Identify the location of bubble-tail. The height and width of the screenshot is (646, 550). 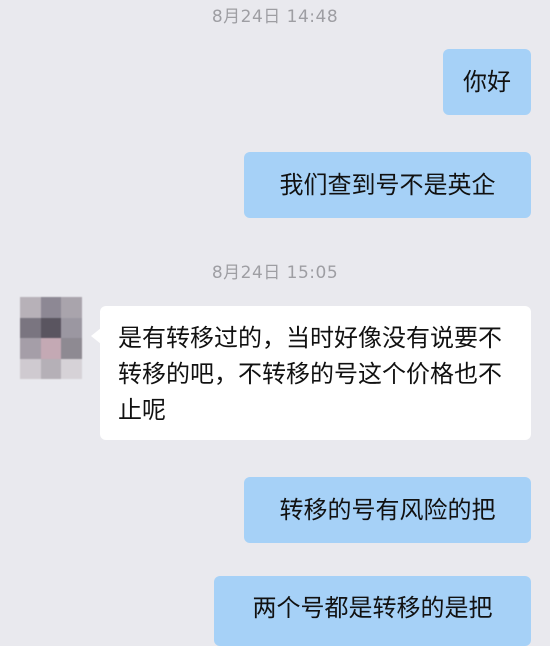
(96, 336).